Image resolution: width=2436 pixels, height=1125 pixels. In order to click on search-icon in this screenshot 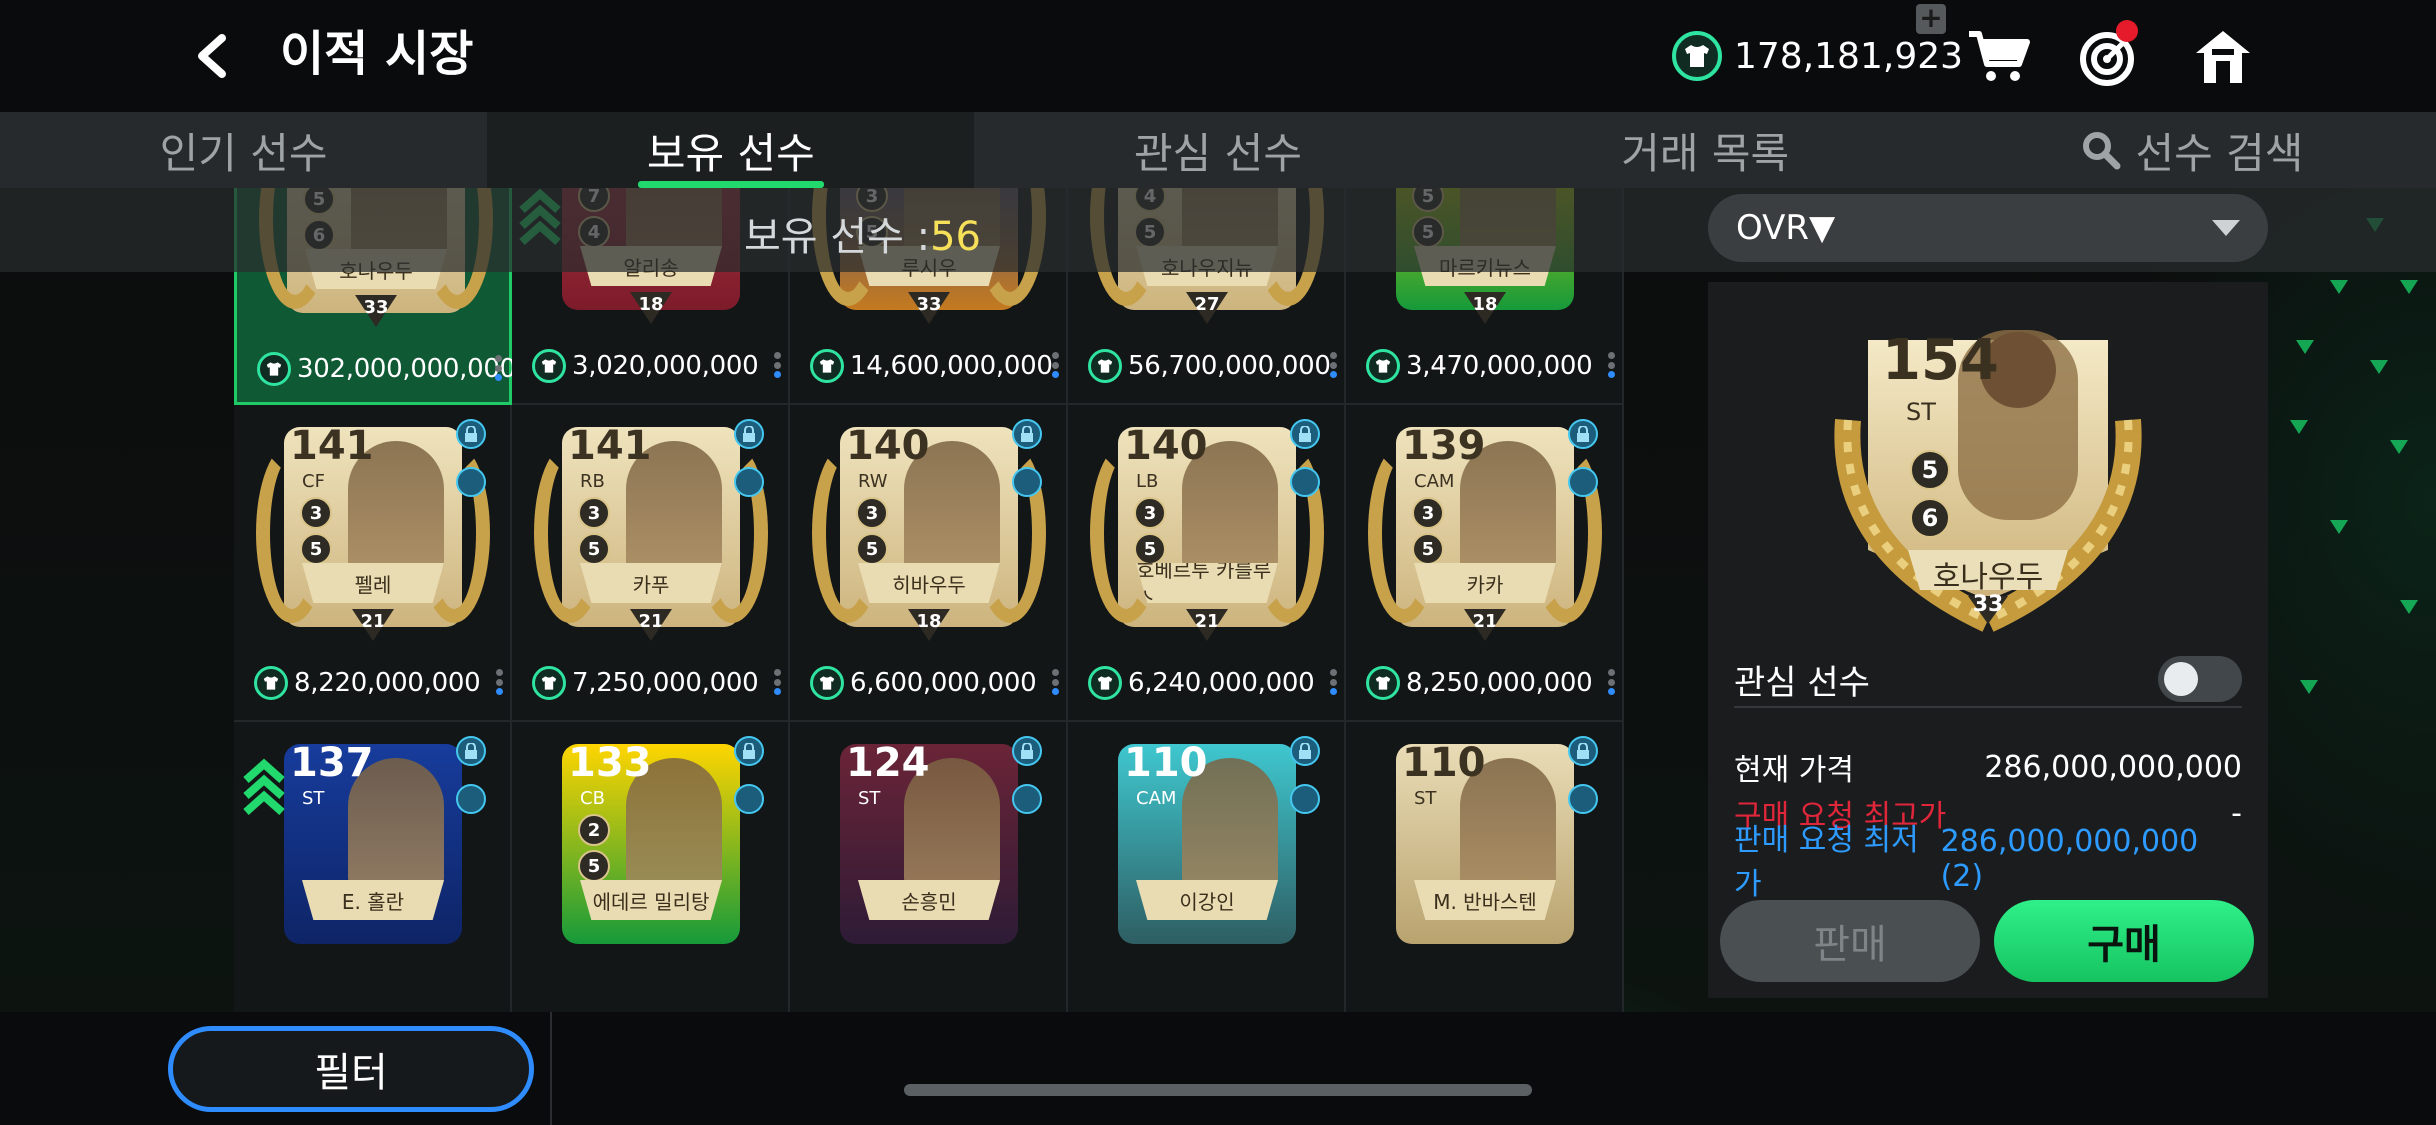, I will do `click(2102, 151)`.